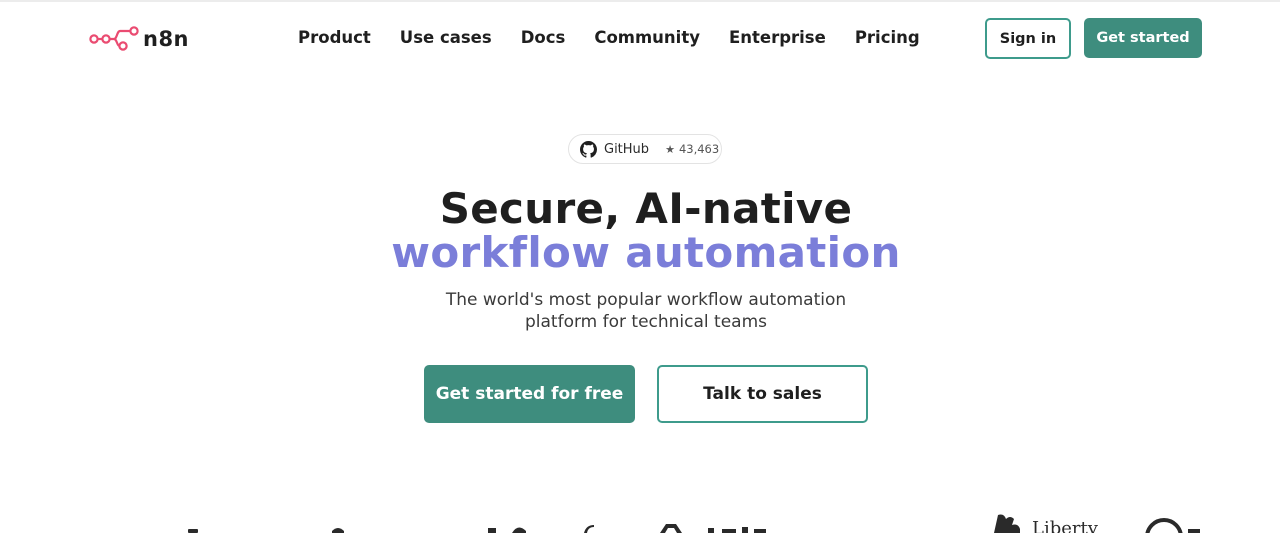 The height and width of the screenshot is (533, 1280). Describe the element at coordinates (670, 149) in the screenshot. I see `star-icon: ★` at that location.